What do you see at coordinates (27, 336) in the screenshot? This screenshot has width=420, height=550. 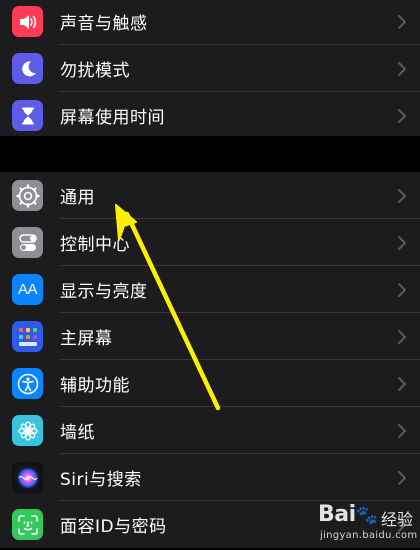 I see `home-grid-icon` at bounding box center [27, 336].